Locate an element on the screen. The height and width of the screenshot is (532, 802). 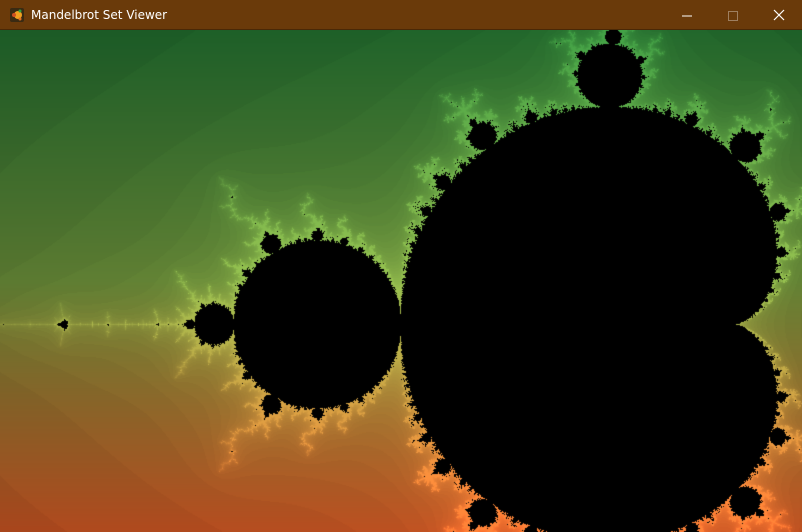
maximize-button is located at coordinates (733, 15).